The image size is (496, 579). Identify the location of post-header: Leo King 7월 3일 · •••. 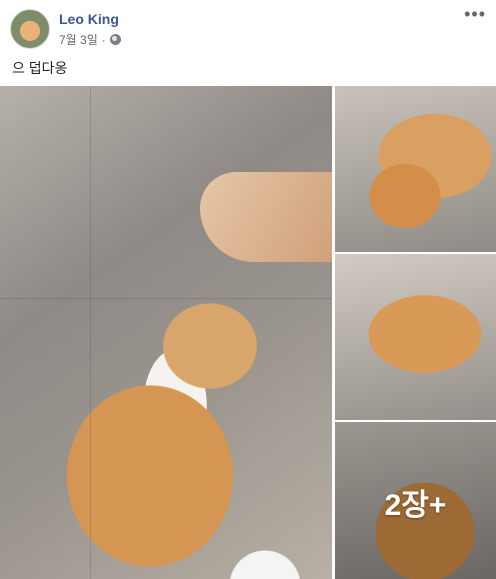
(248, 29).